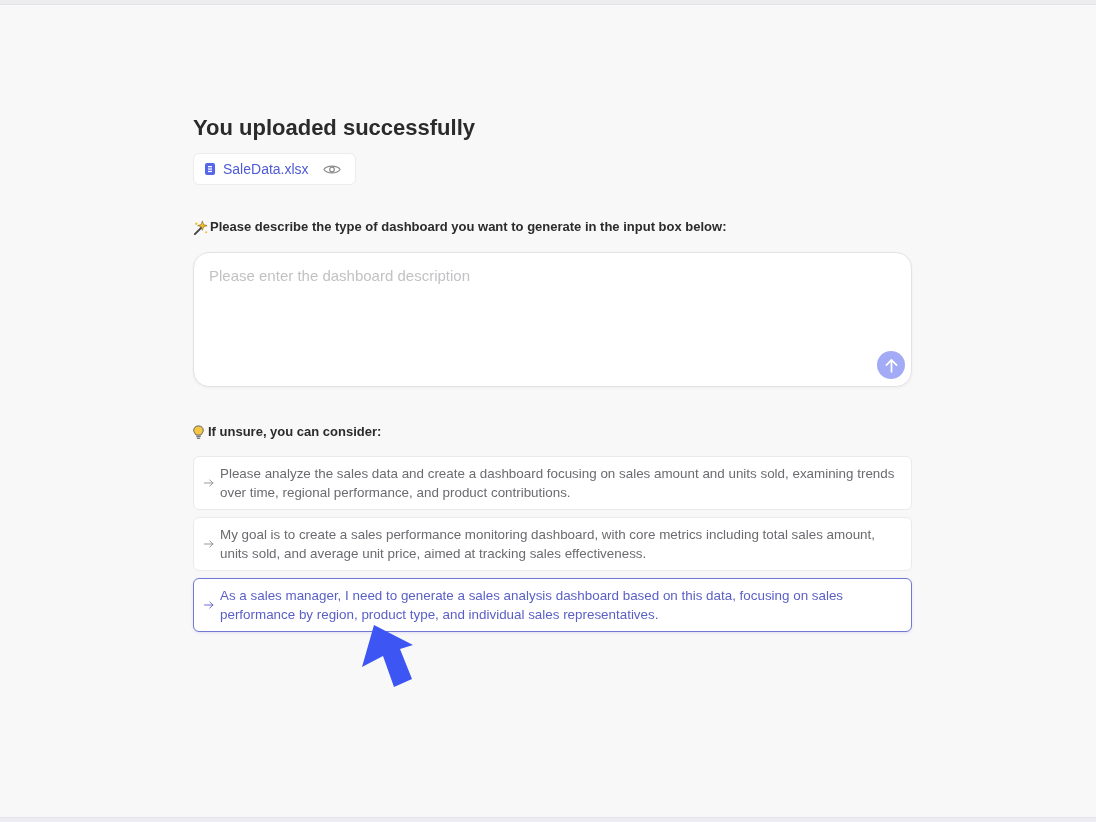 Image resolution: width=1096 pixels, height=822 pixels. Describe the element at coordinates (552, 319) in the screenshot. I see `description-field: Please enter the dashboard description` at that location.